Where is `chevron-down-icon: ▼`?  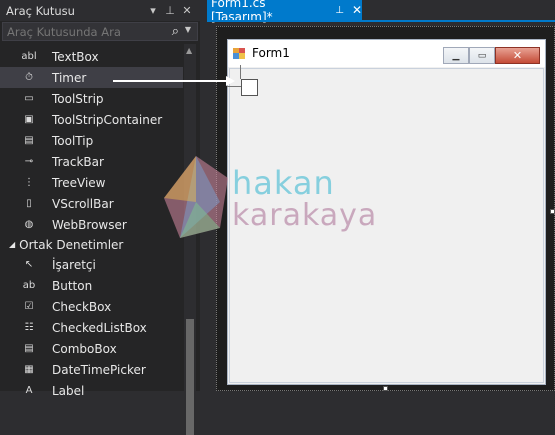 chevron-down-icon: ▼ is located at coordinates (188, 29).